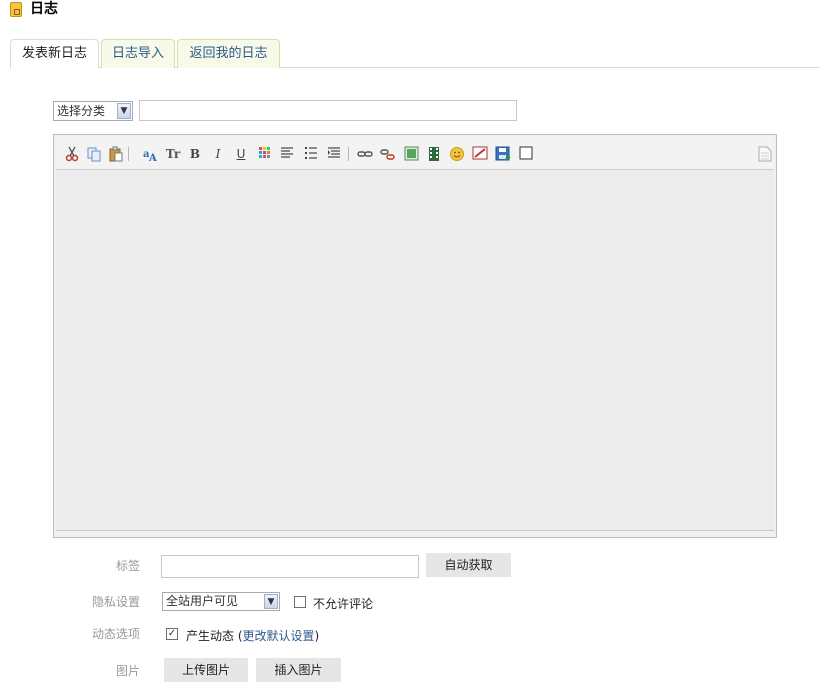 The height and width of the screenshot is (690, 832). Describe the element at coordinates (152, 157) in the screenshot. I see `svg-text: A` at that location.